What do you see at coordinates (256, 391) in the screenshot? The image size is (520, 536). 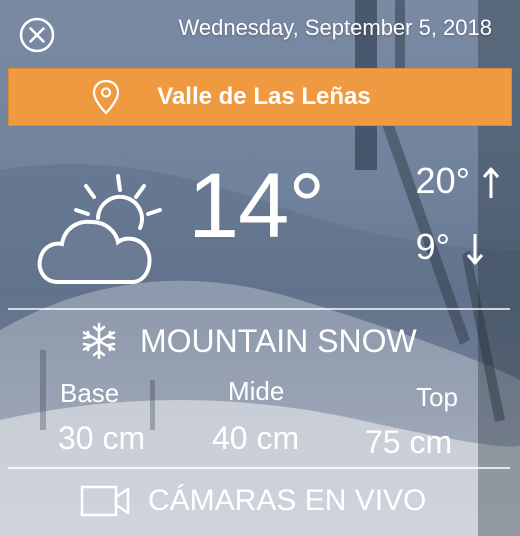 I see `mid-label: Mide` at bounding box center [256, 391].